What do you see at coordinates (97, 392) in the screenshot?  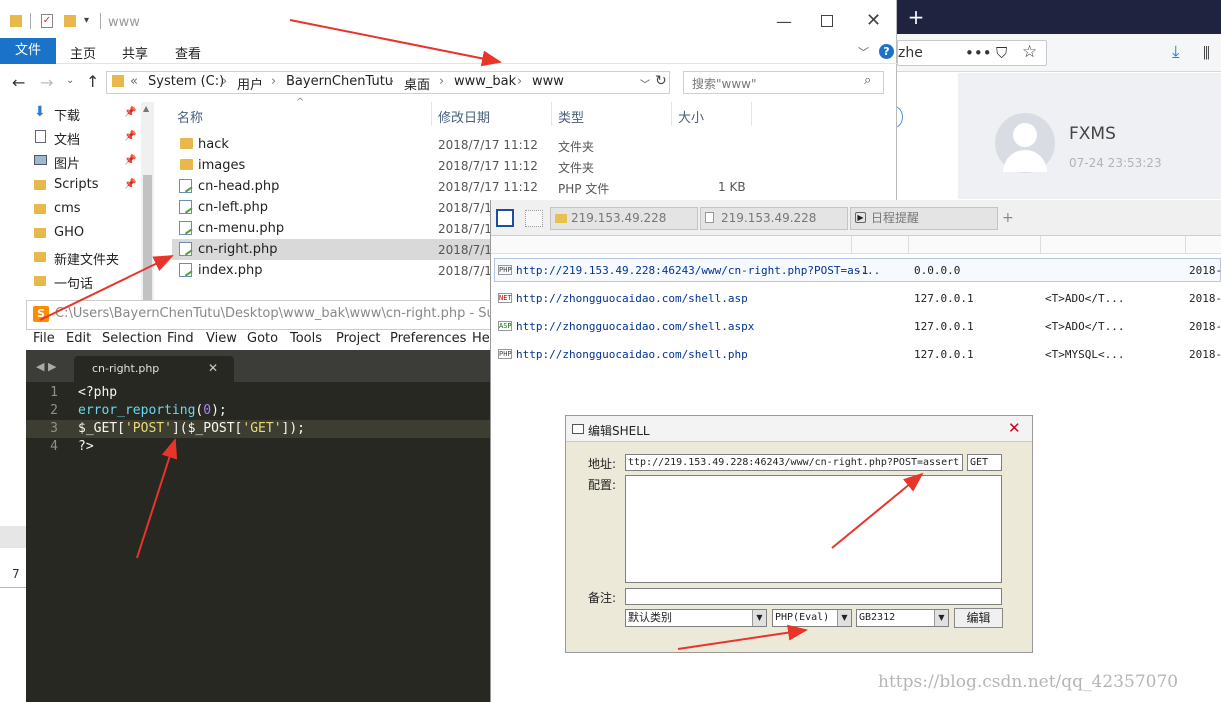 I see `code-line: <?php` at bounding box center [97, 392].